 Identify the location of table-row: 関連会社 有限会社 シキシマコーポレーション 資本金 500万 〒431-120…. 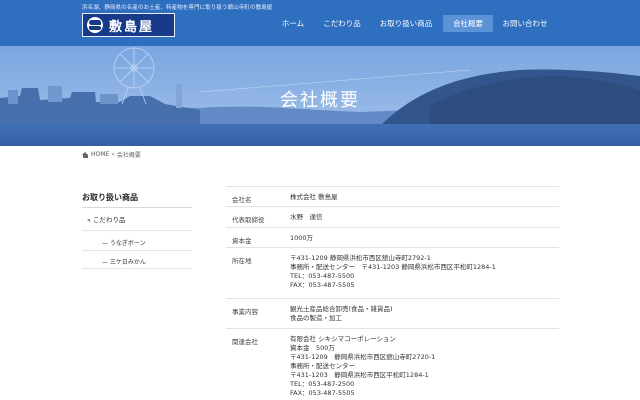
(392, 364).